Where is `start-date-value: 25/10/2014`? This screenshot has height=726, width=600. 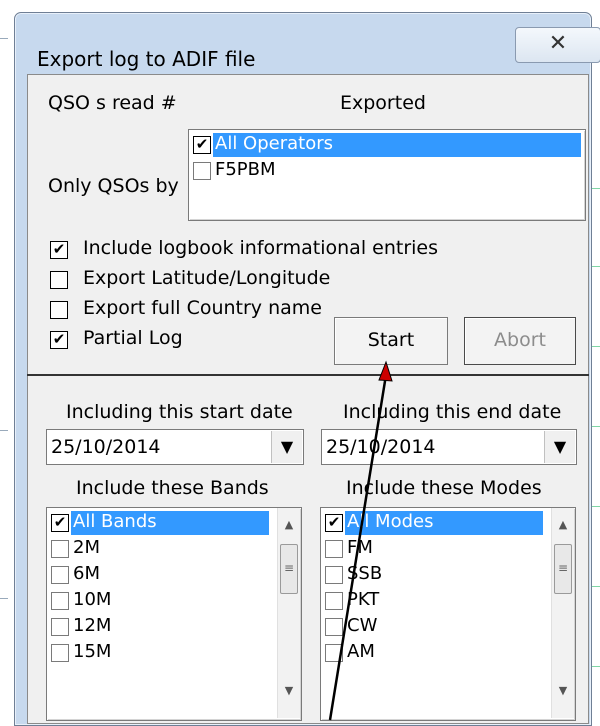
start-date-value: 25/10/2014 is located at coordinates (106, 447).